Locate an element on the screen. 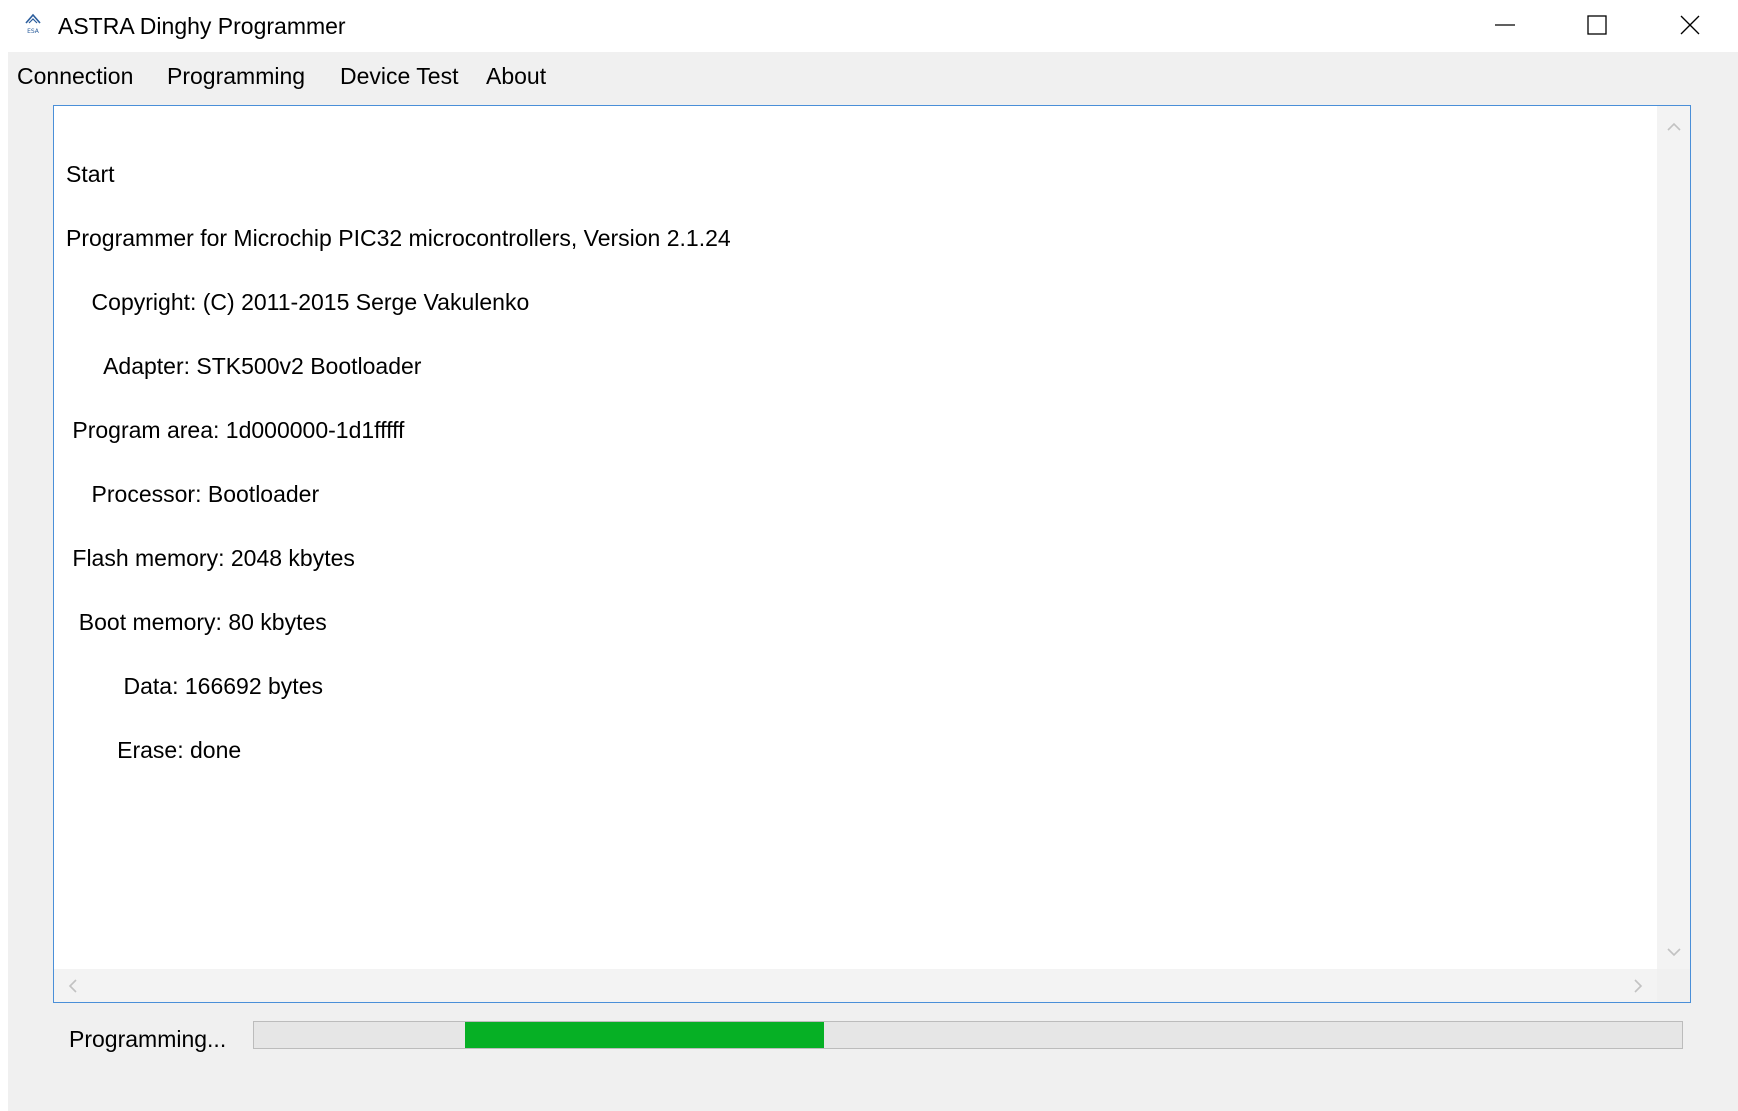 This screenshot has width=1738, height=1111. log-line-erase: Erase: done is located at coordinates (154, 750).